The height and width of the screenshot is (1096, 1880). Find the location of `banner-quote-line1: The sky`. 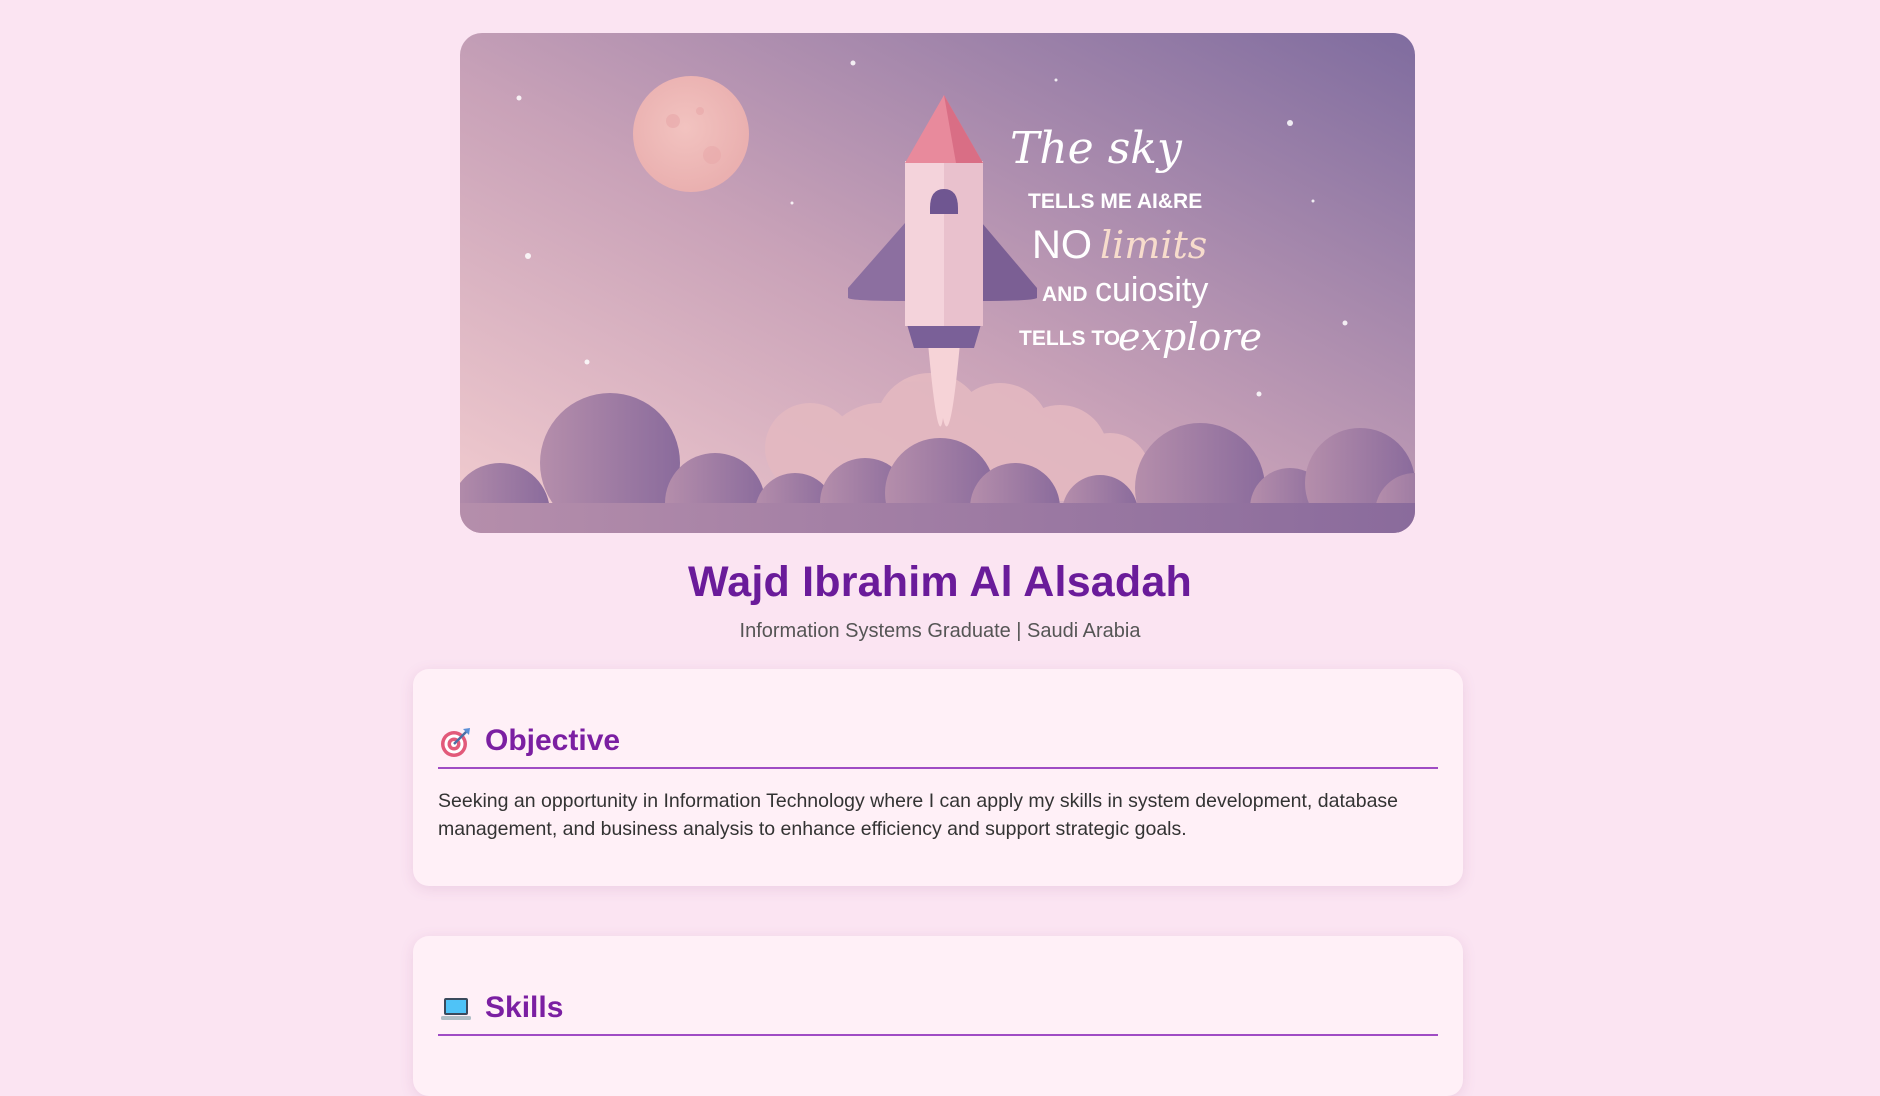

banner-quote-line1: The sky is located at coordinates (1096, 148).